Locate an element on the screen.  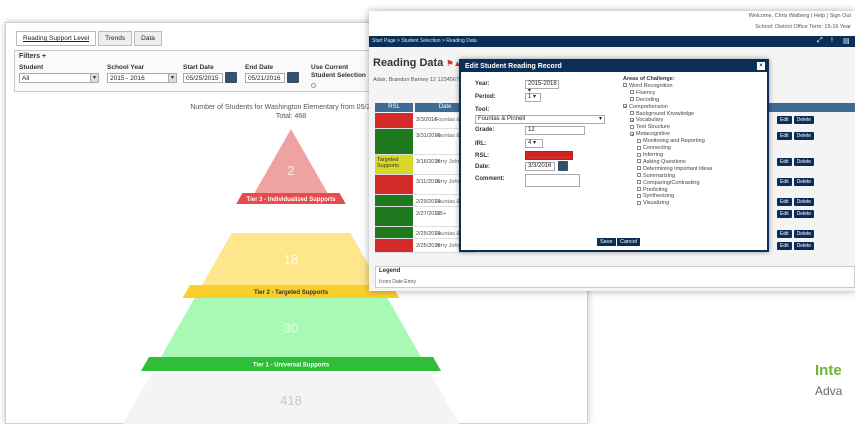
area-checkbox-item: Synthesizing is located at coordinates (667, 196).